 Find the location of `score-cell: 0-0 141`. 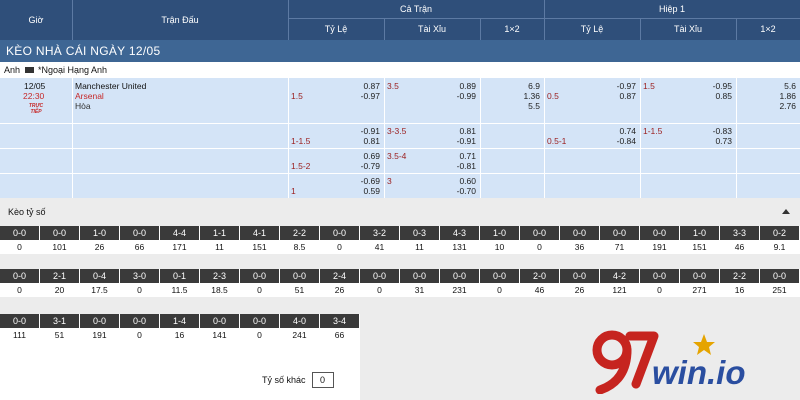

score-cell: 0-0 141 is located at coordinates (220, 328).